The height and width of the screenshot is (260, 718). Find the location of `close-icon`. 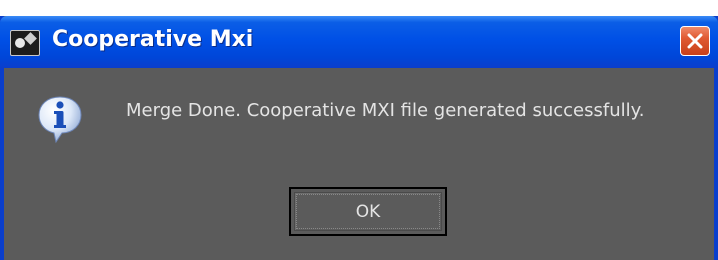

close-icon is located at coordinates (695, 41).